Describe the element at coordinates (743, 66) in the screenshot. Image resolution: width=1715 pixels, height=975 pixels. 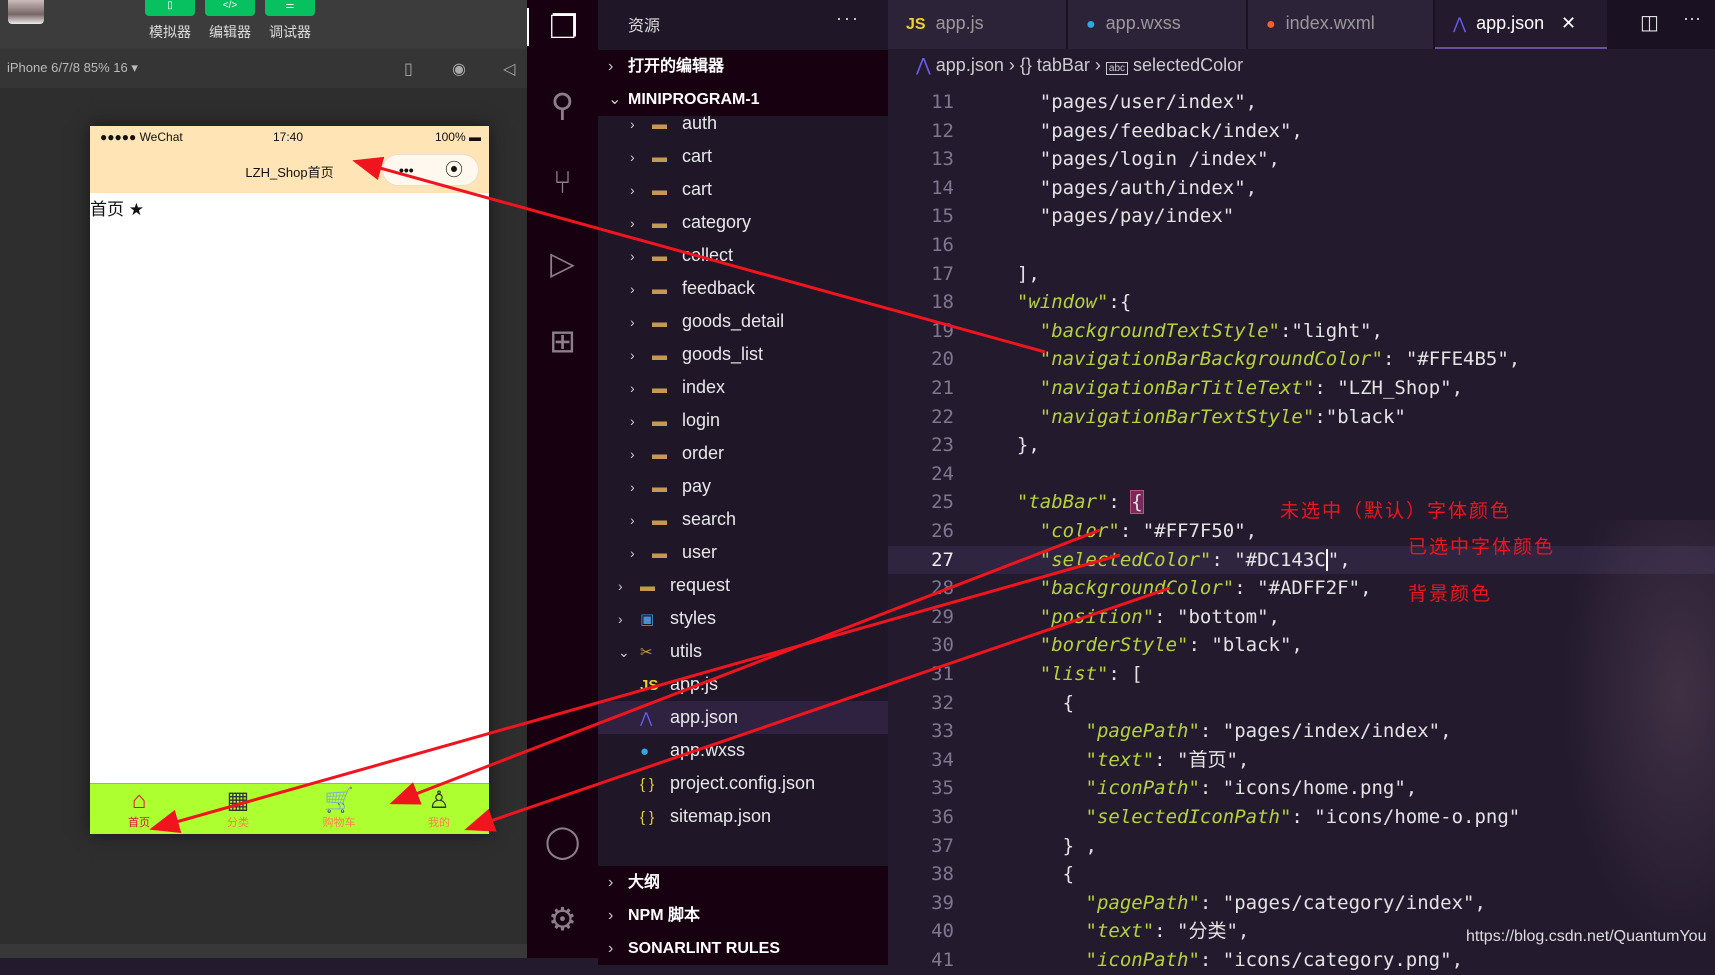
I see `open-editors-section: › 打开的编辑器` at that location.